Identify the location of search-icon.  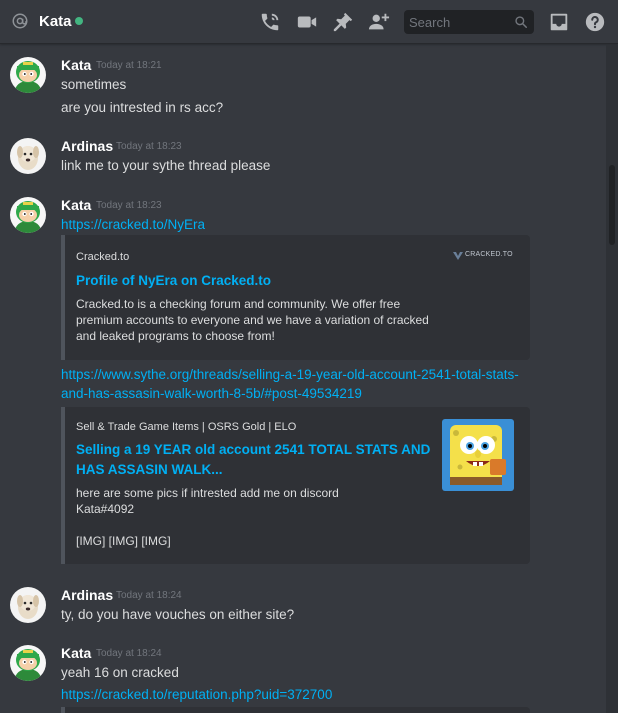
(521, 22).